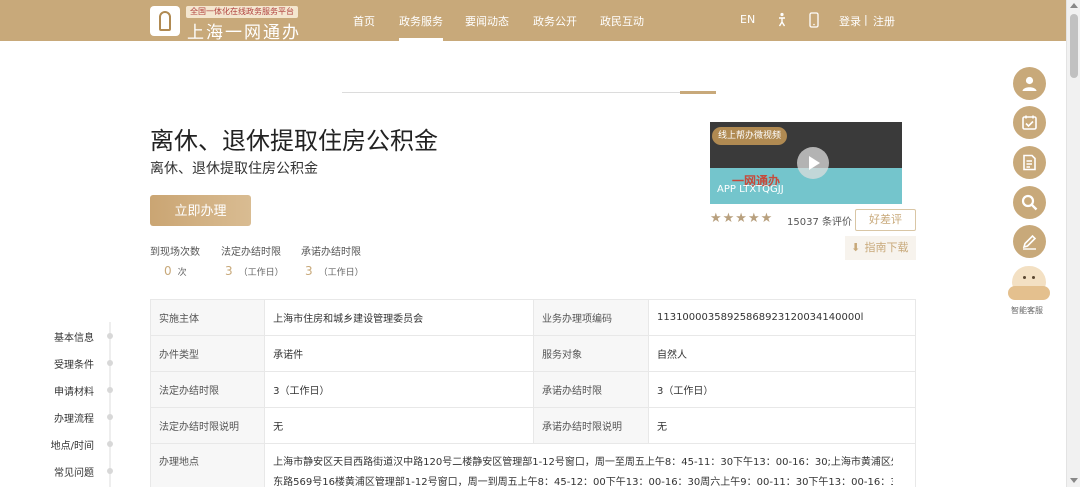  What do you see at coordinates (399, 353) in the screenshot?
I see `table-value: 承诺件` at bounding box center [399, 353].